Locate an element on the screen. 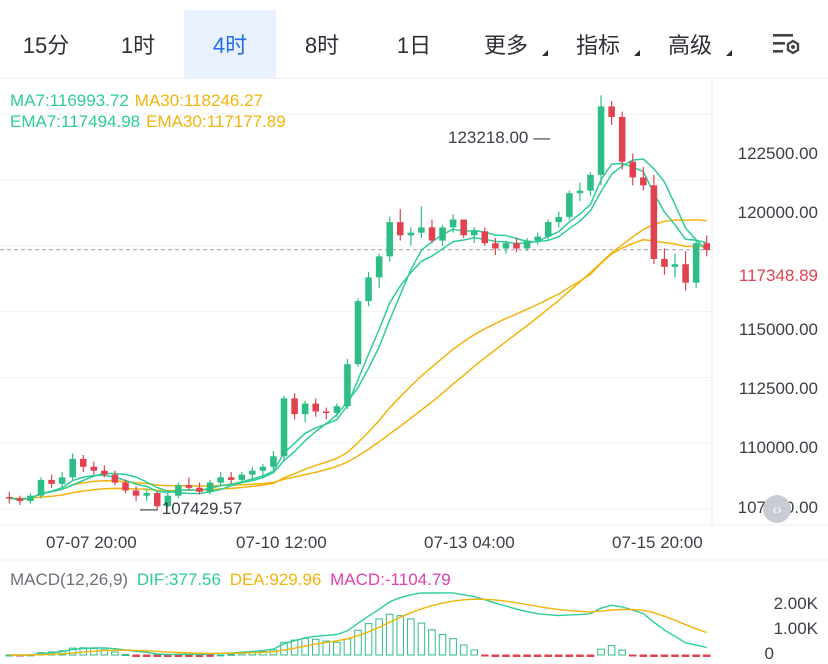  macd-axis-label: 0 is located at coordinates (769, 653).